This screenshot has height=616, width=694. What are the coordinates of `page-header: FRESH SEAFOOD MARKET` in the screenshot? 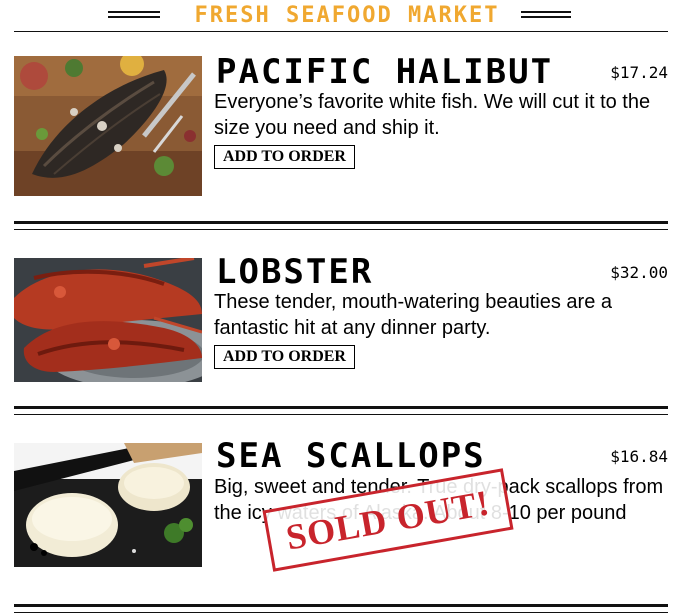 It's located at (347, 16).